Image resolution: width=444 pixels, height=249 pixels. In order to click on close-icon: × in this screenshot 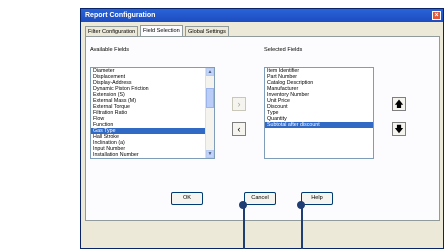, I will do `click(436, 15)`.